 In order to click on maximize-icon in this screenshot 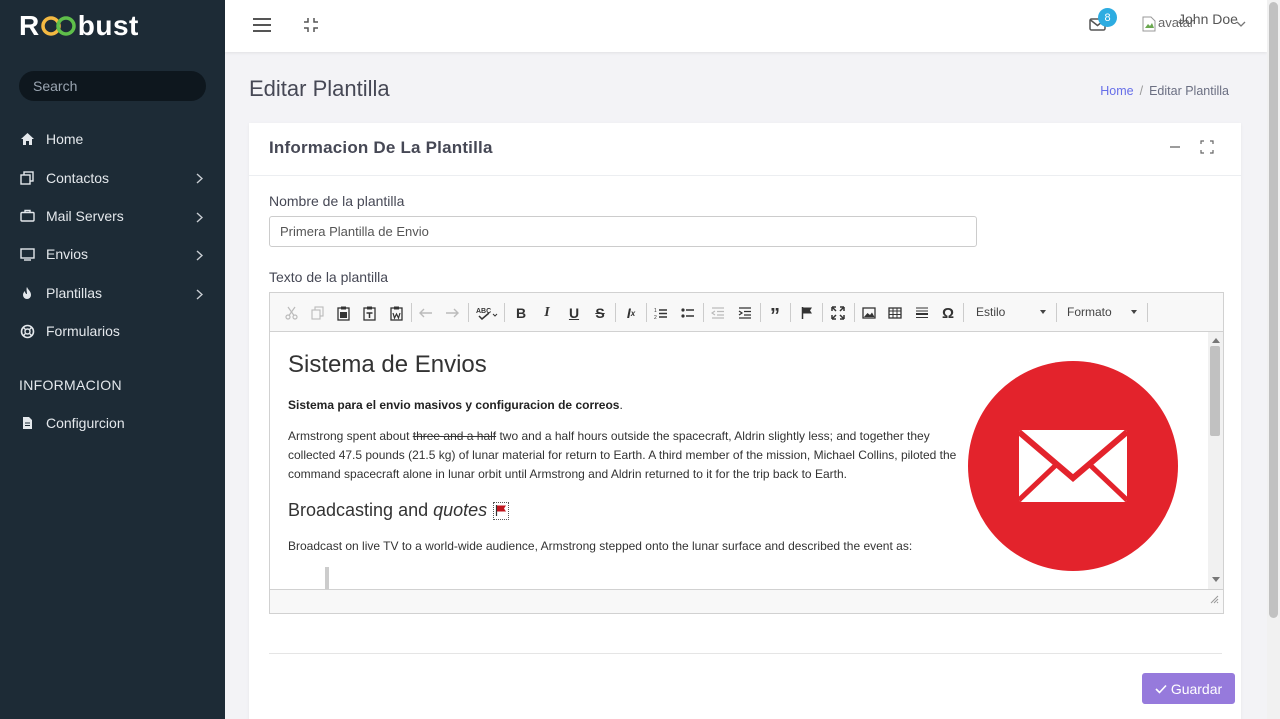, I will do `click(838, 313)`.